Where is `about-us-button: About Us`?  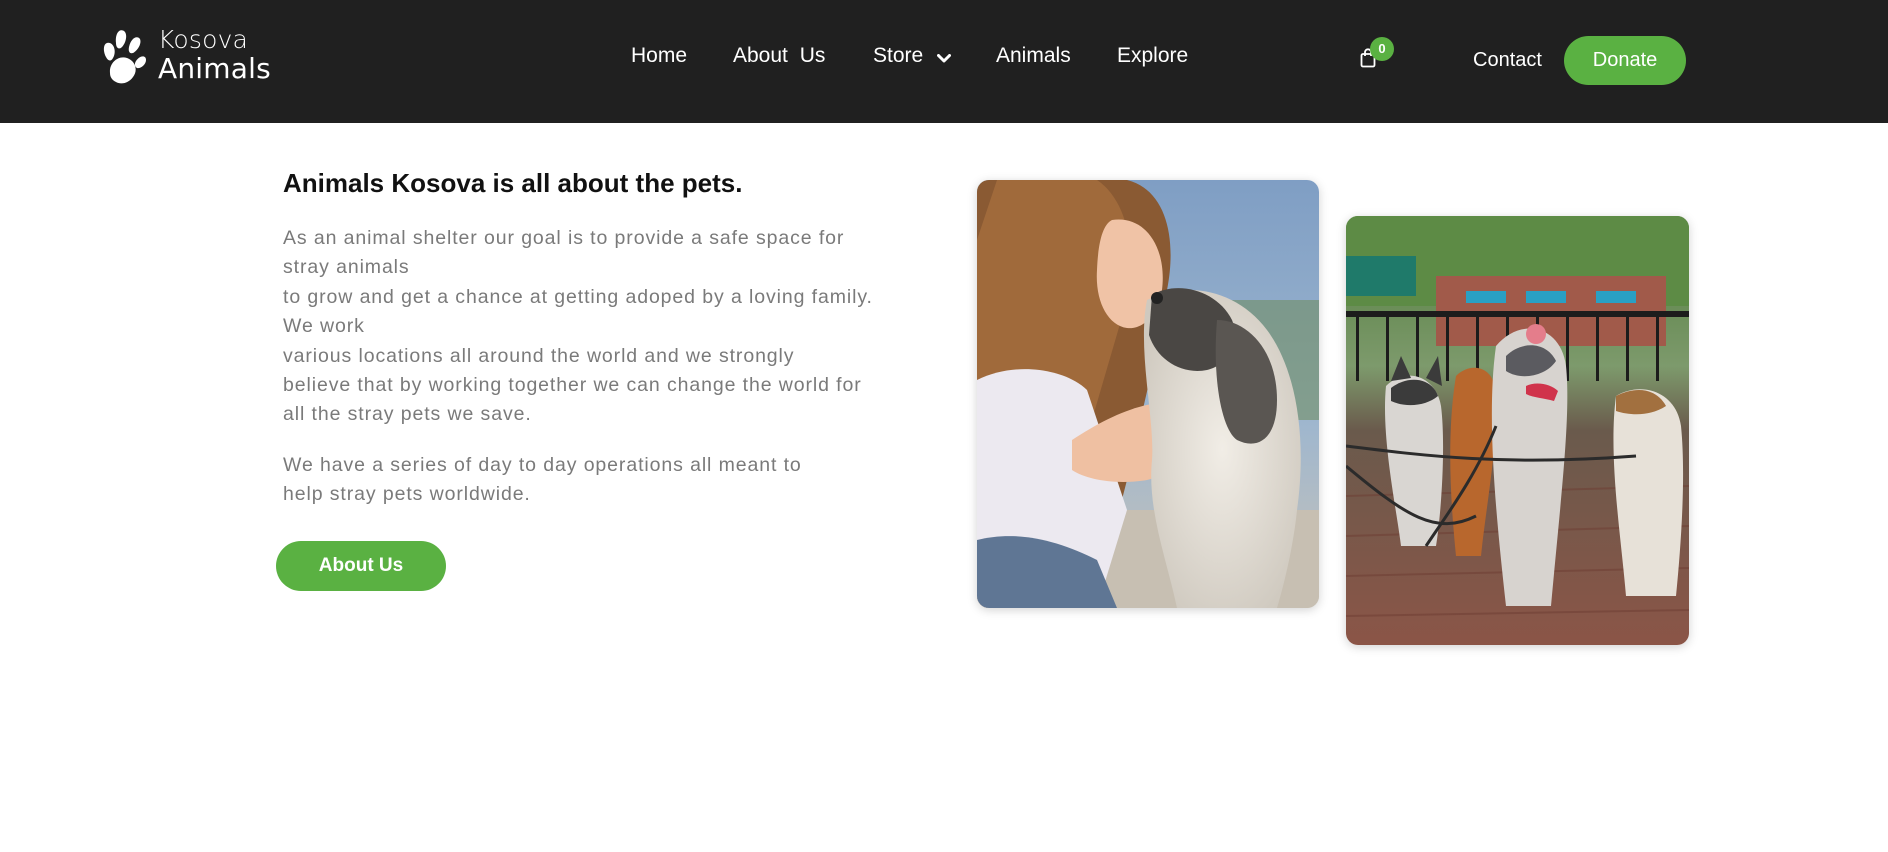
about-us-button: About Us is located at coordinates (361, 566).